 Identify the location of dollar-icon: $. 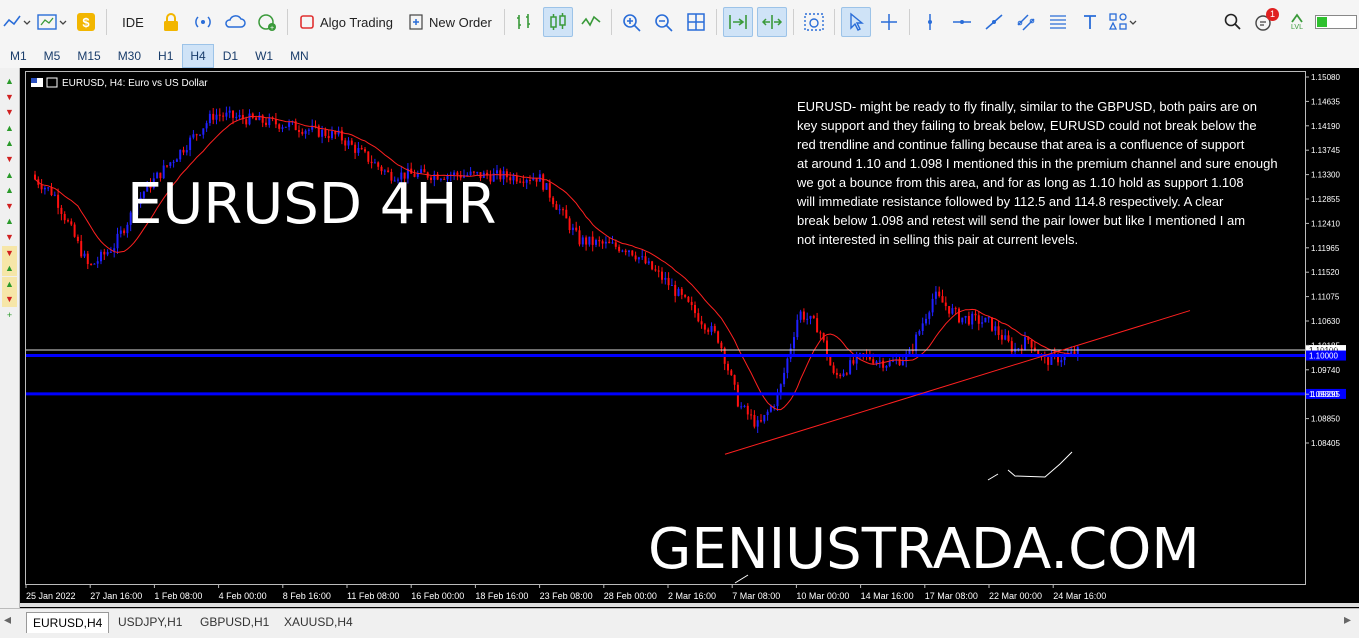
(86, 22).